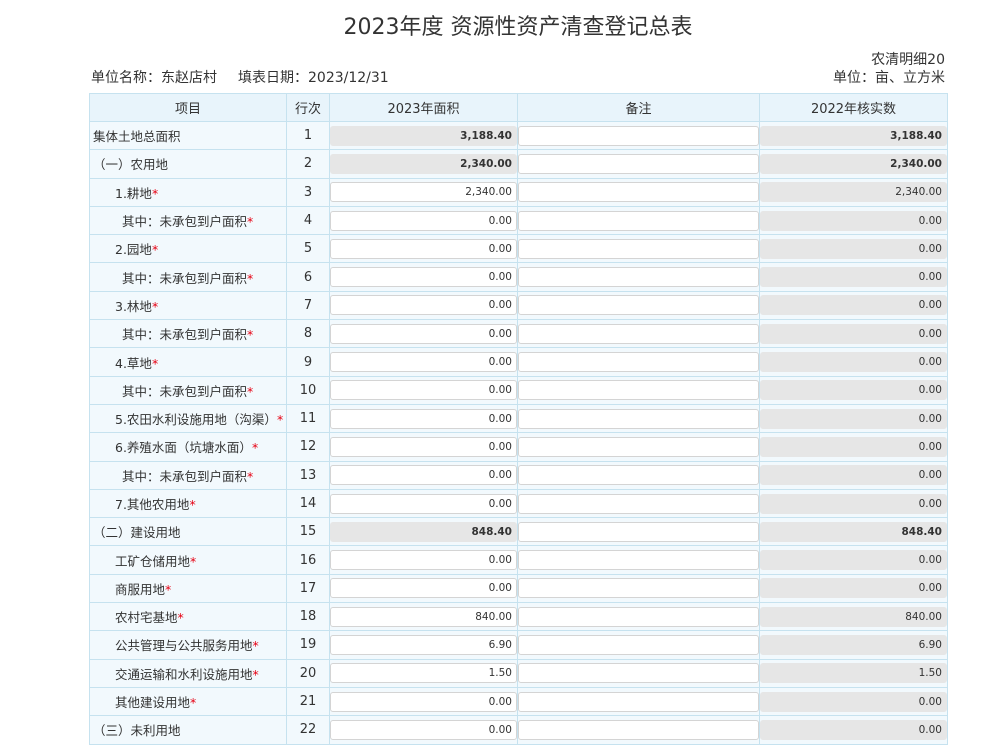  What do you see at coordinates (308, 362) in the screenshot?
I see `row-number: 9` at bounding box center [308, 362].